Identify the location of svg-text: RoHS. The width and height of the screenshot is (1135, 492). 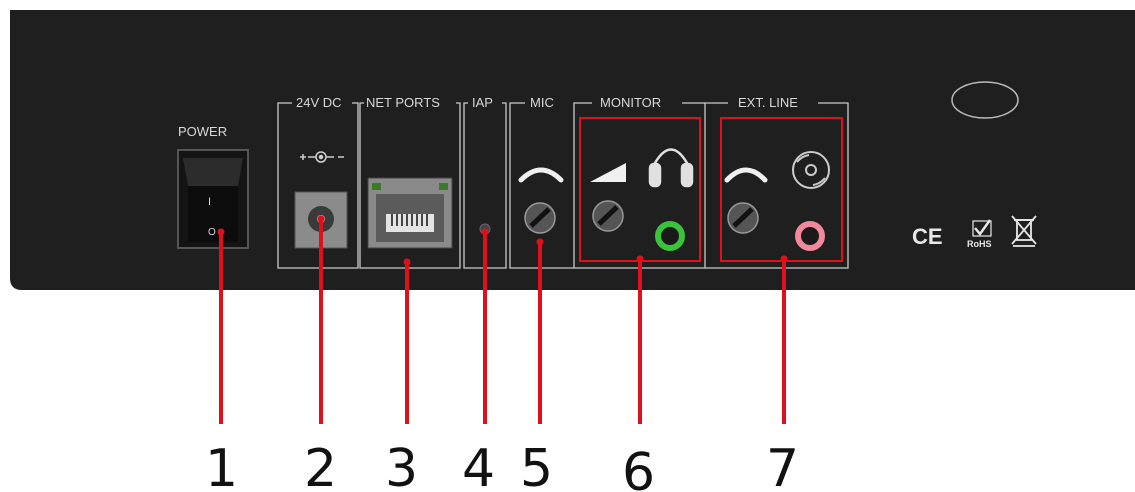
(979, 244).